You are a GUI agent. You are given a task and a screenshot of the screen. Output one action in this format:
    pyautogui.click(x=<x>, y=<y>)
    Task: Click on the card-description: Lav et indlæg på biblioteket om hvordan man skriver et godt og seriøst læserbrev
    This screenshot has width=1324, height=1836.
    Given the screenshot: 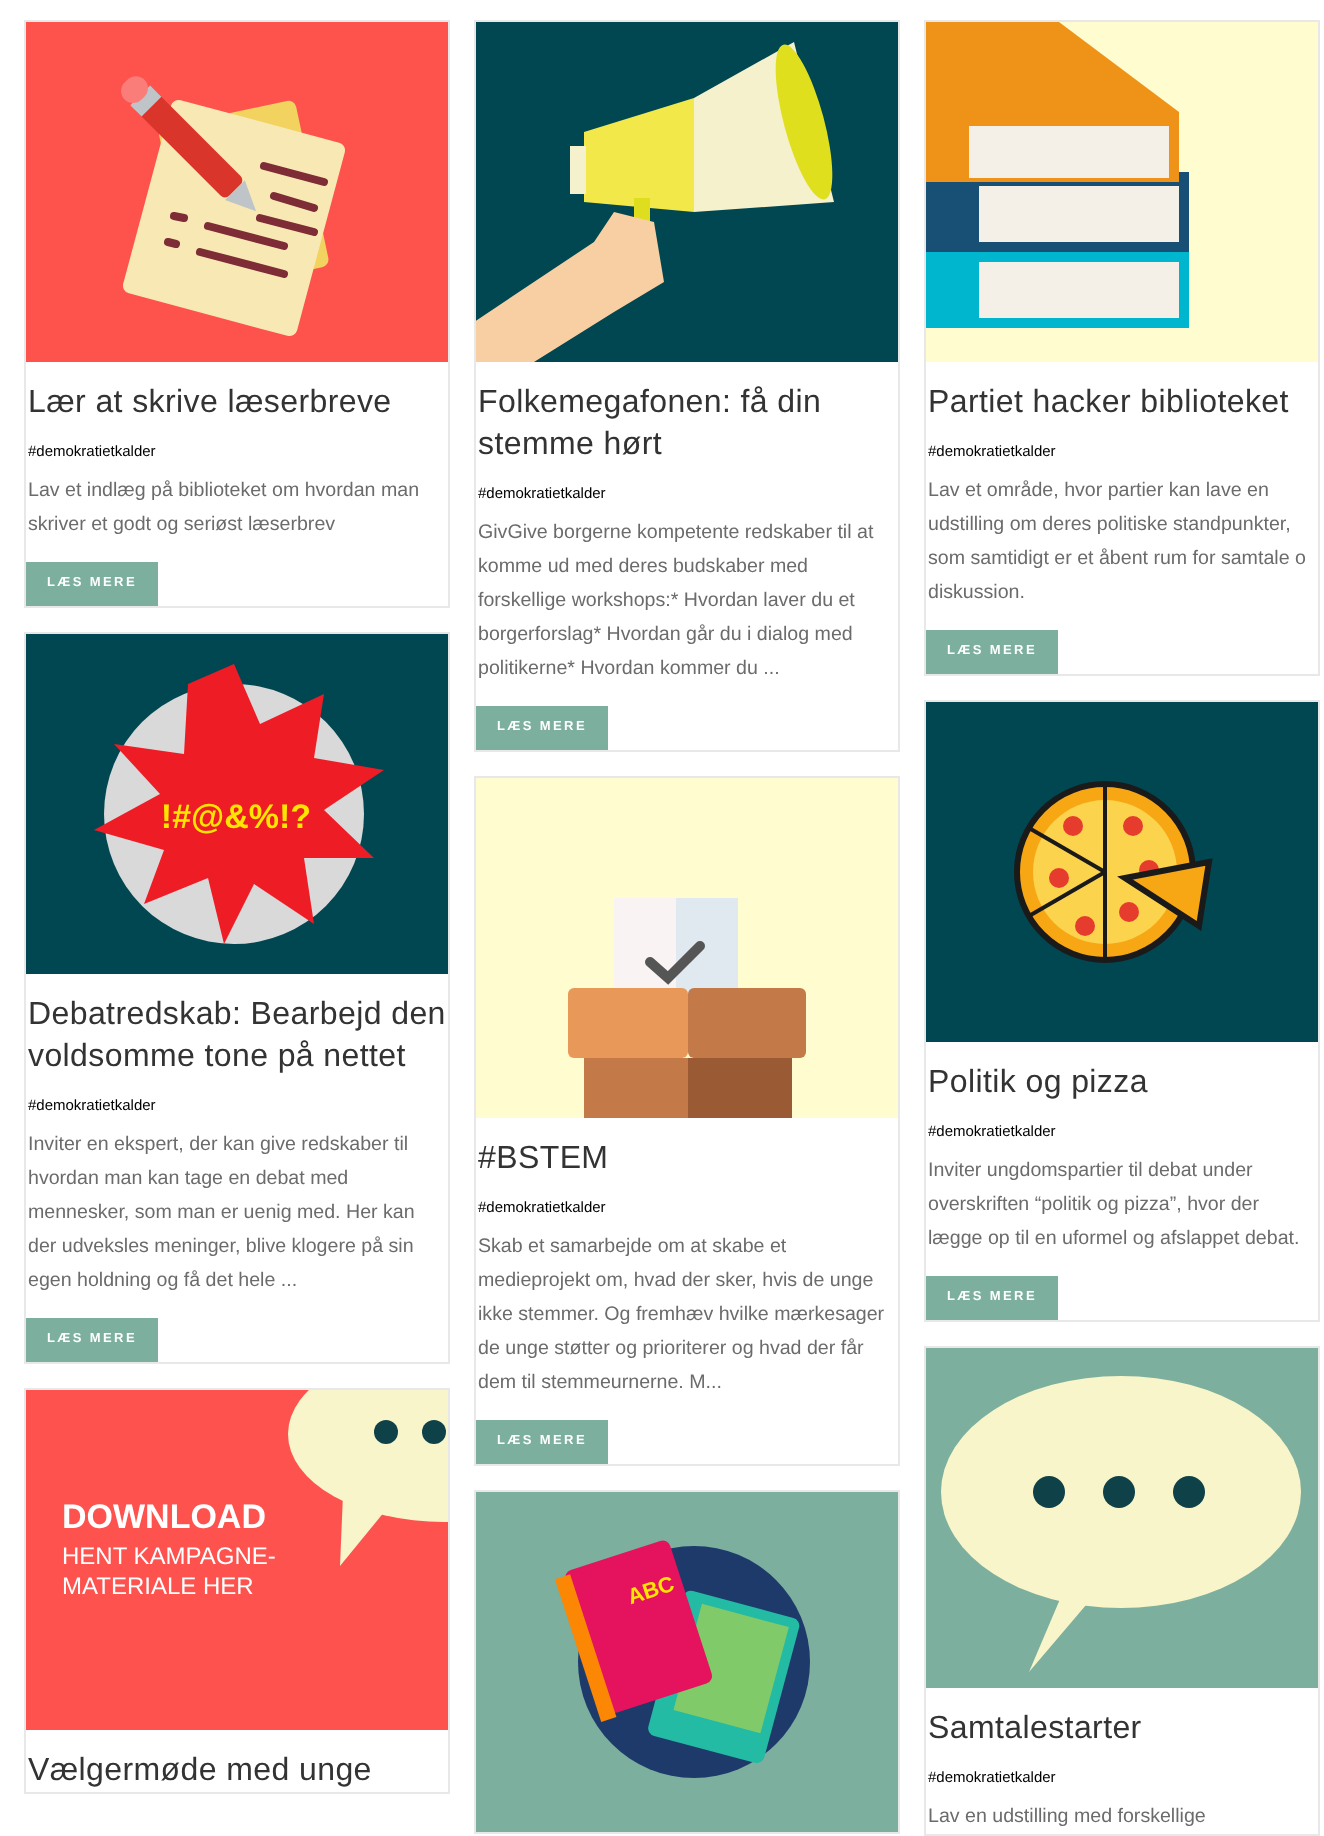 What is the action you would take?
    pyautogui.click(x=224, y=509)
    